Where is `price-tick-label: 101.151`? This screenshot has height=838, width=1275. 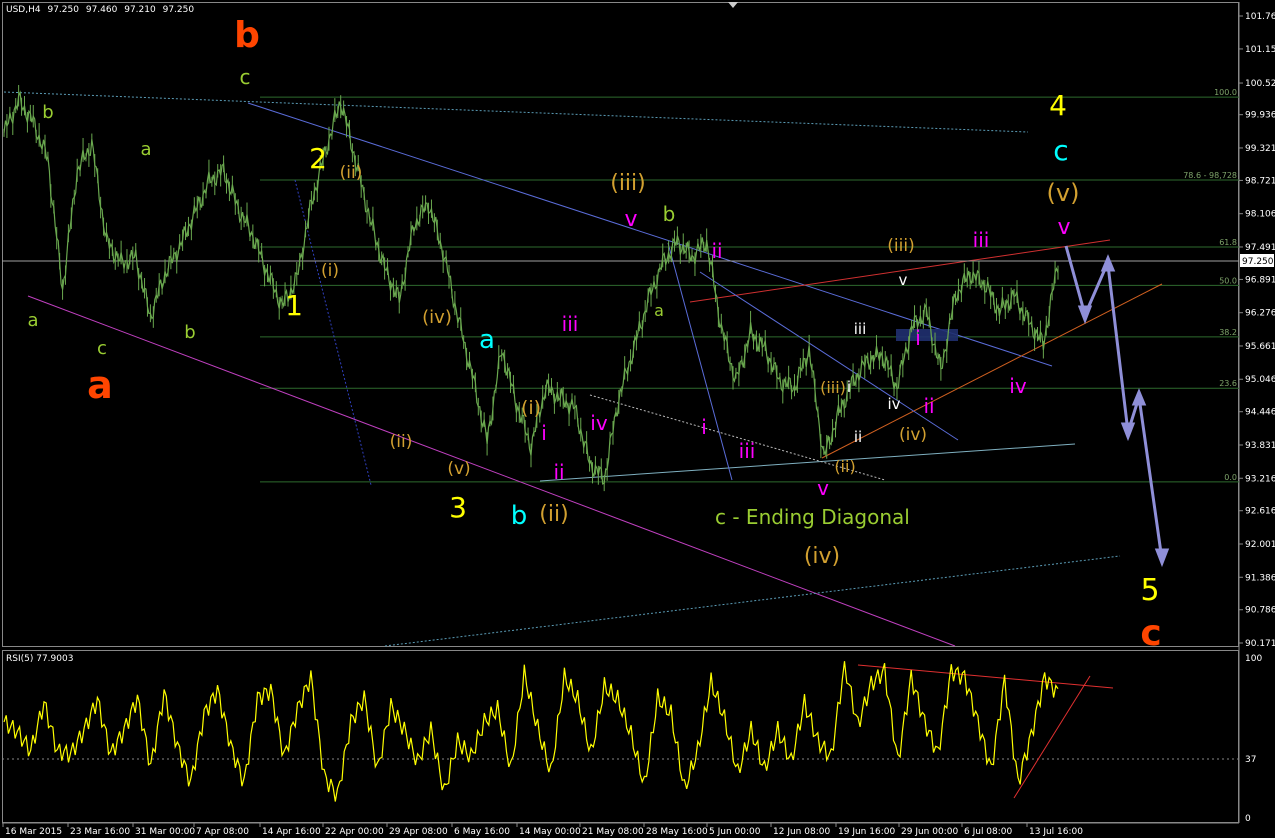 price-tick-label: 101.151 is located at coordinates (1260, 50).